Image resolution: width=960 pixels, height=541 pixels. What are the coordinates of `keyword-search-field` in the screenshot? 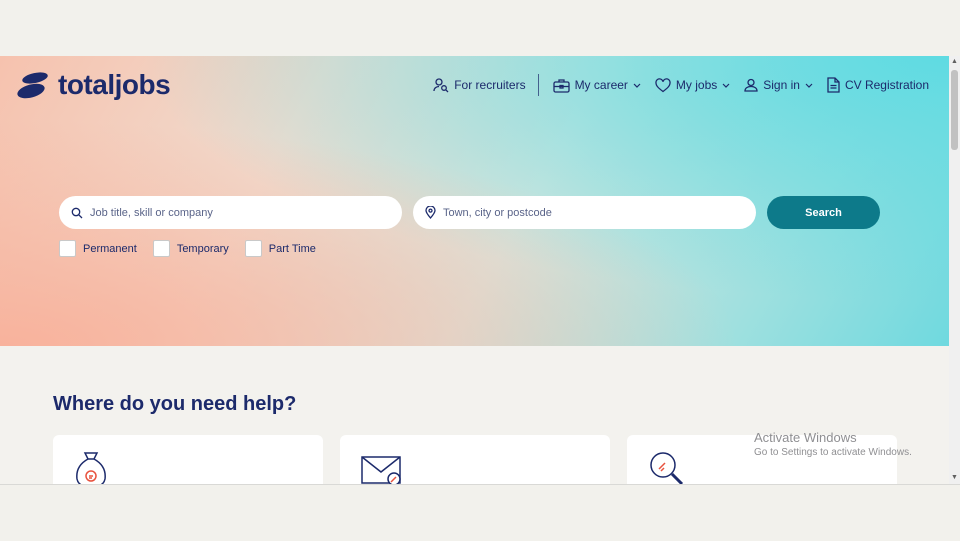 It's located at (230, 212).